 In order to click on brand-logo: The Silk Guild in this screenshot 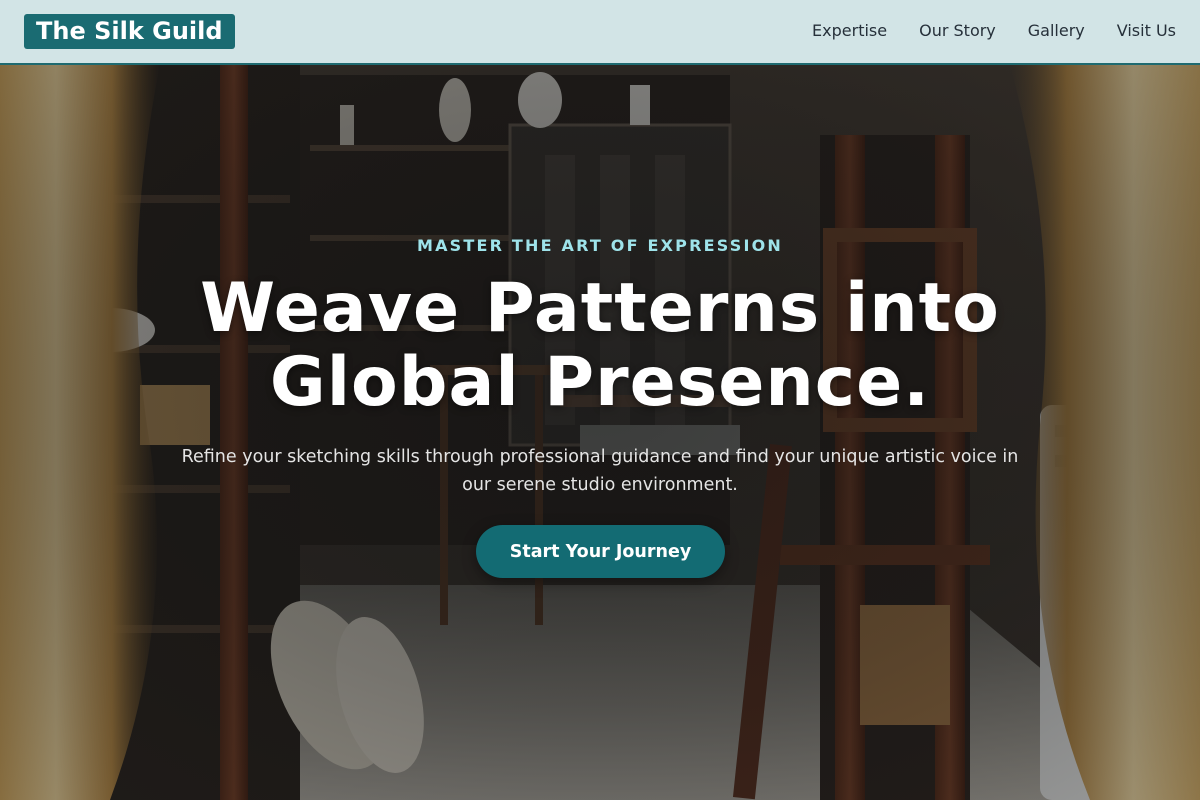, I will do `click(129, 31)`.